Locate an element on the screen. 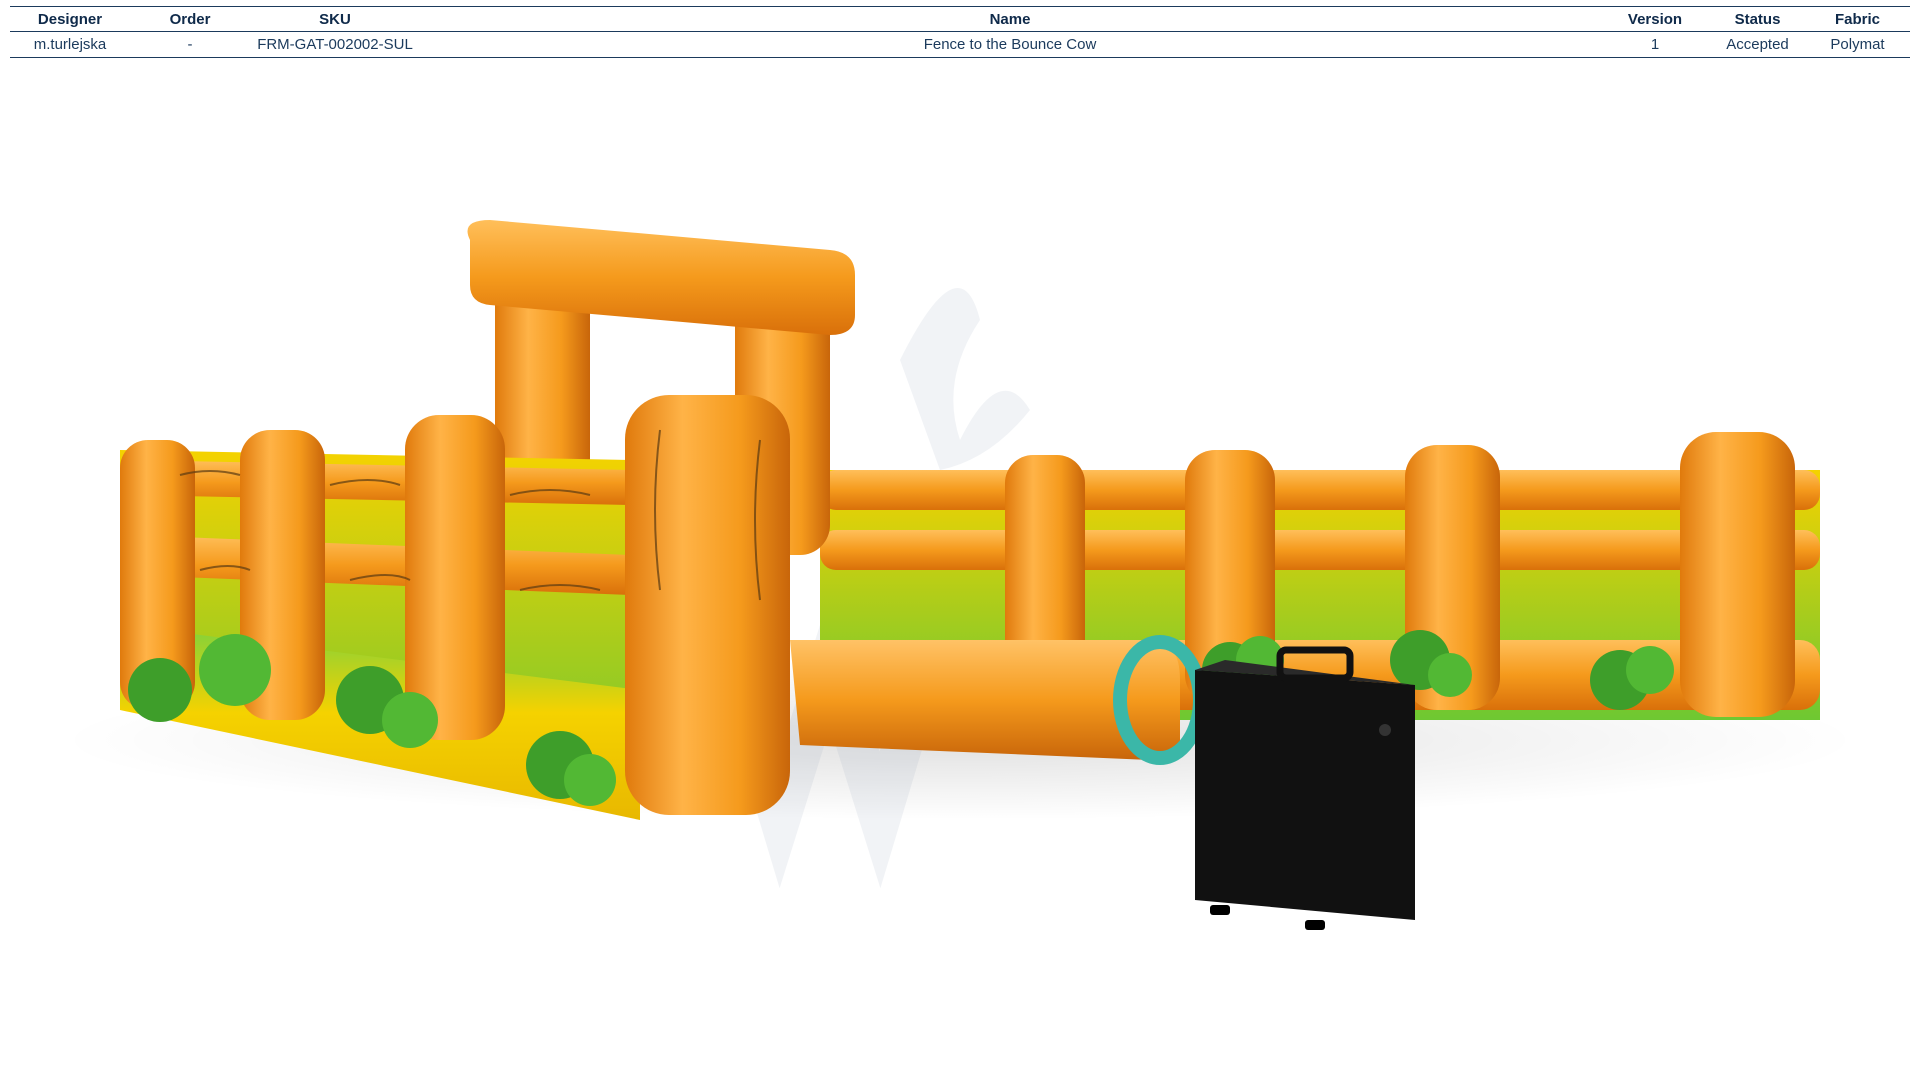  cell-version: 1 is located at coordinates (1655, 44).